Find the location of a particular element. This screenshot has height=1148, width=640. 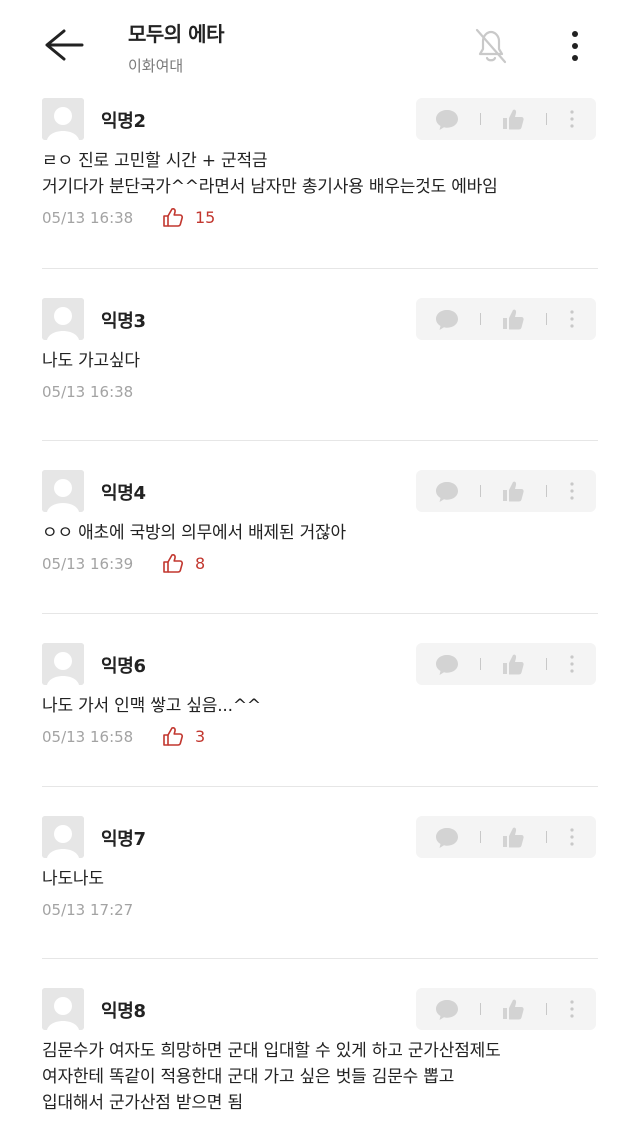

back-arrow-icon is located at coordinates (63, 45).